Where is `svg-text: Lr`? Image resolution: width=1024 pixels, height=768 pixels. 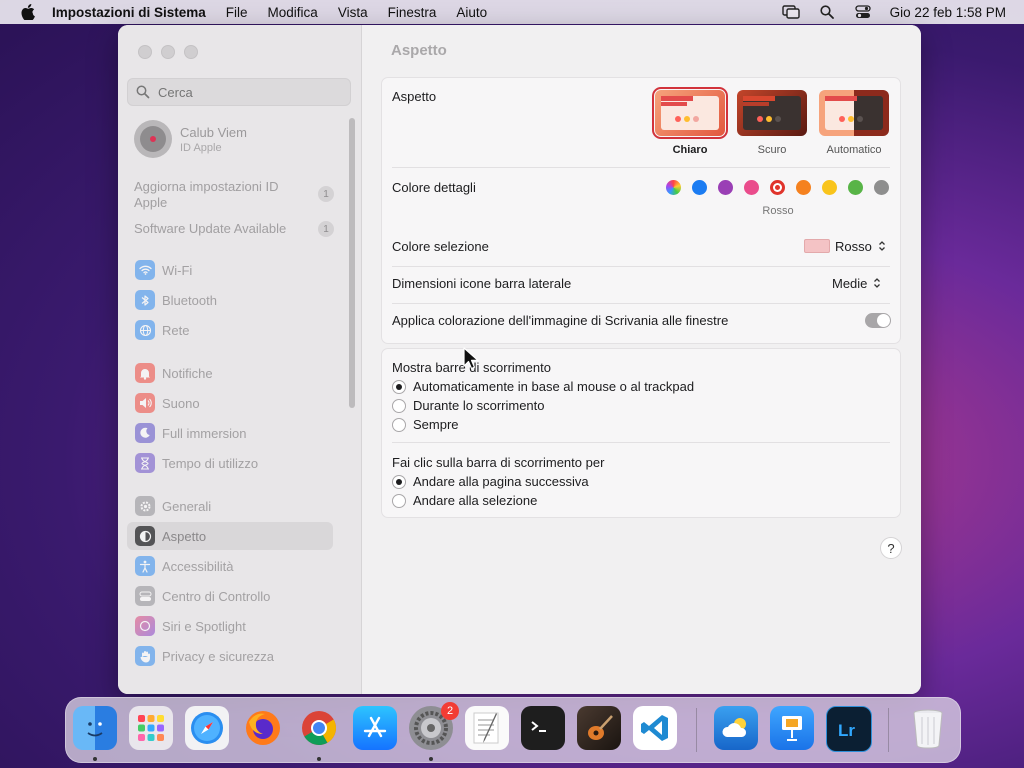 svg-text: Lr is located at coordinates (846, 730).